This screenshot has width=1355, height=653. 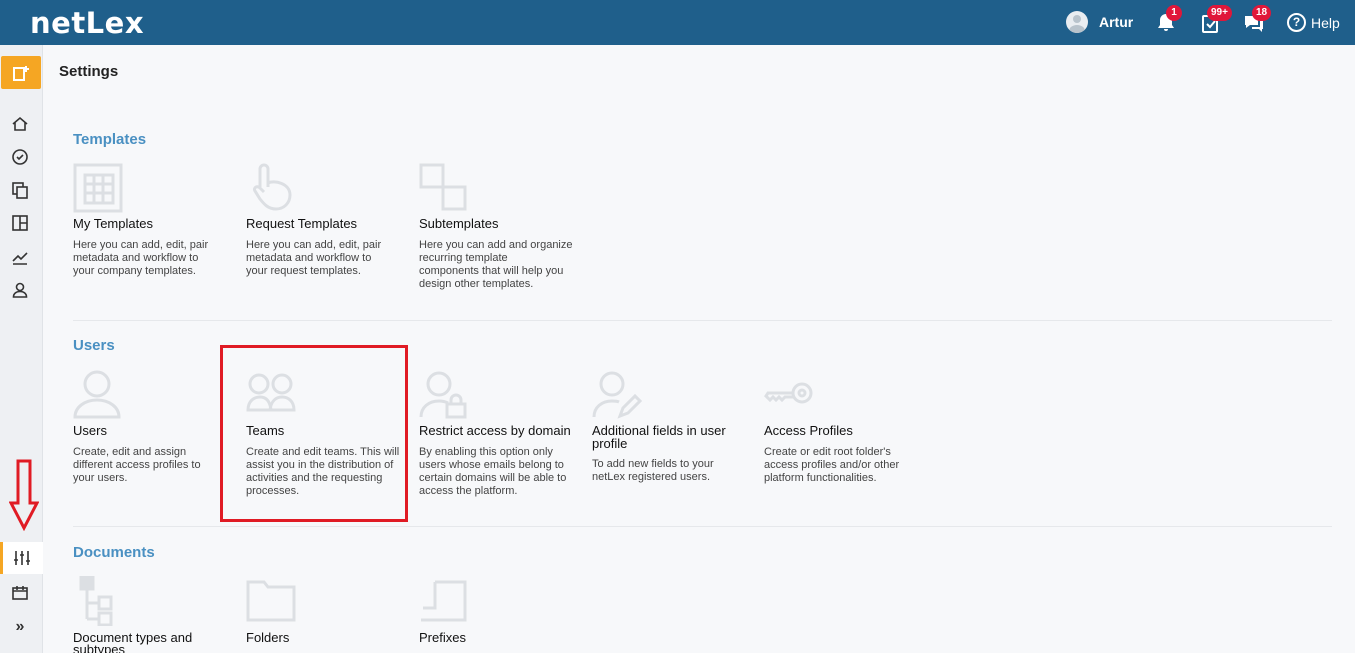 I want to click on page-title: Settings, so click(x=89, y=71).